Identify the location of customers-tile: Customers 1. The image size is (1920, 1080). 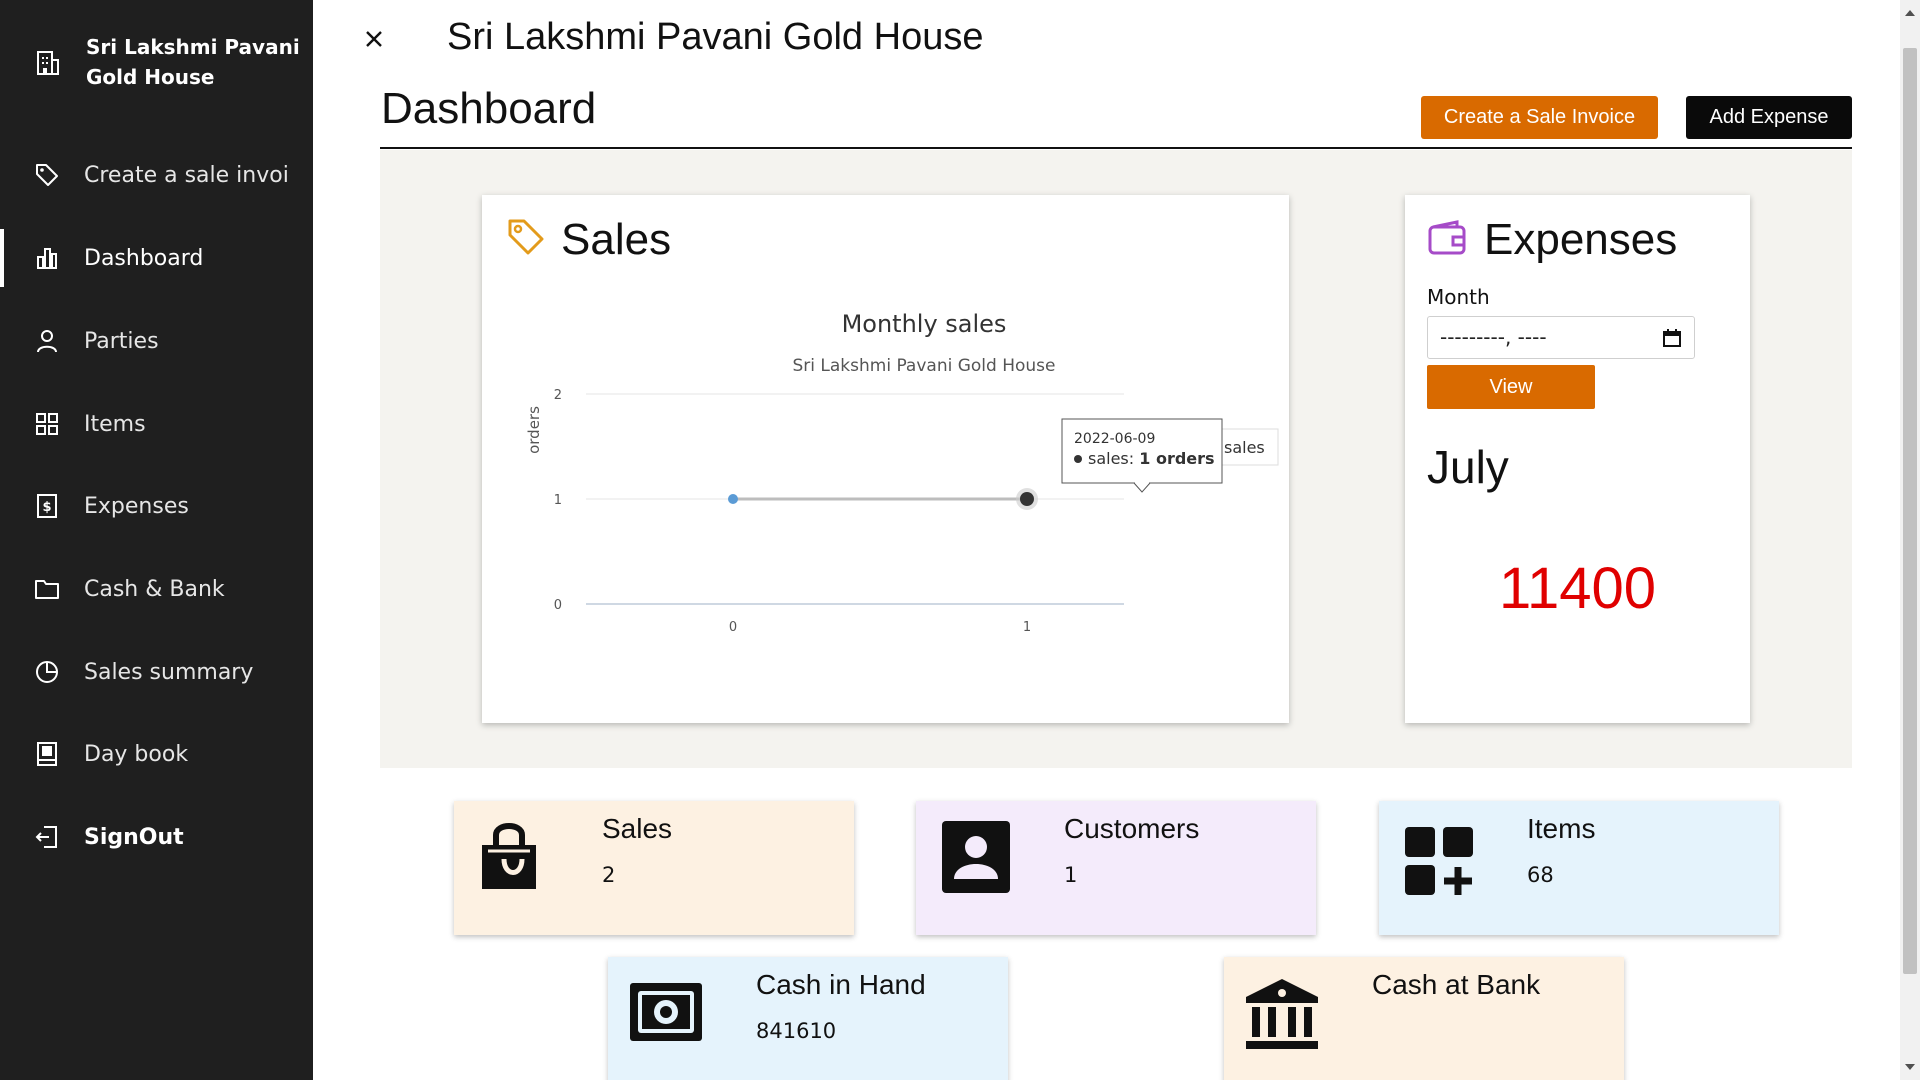
(1116, 868).